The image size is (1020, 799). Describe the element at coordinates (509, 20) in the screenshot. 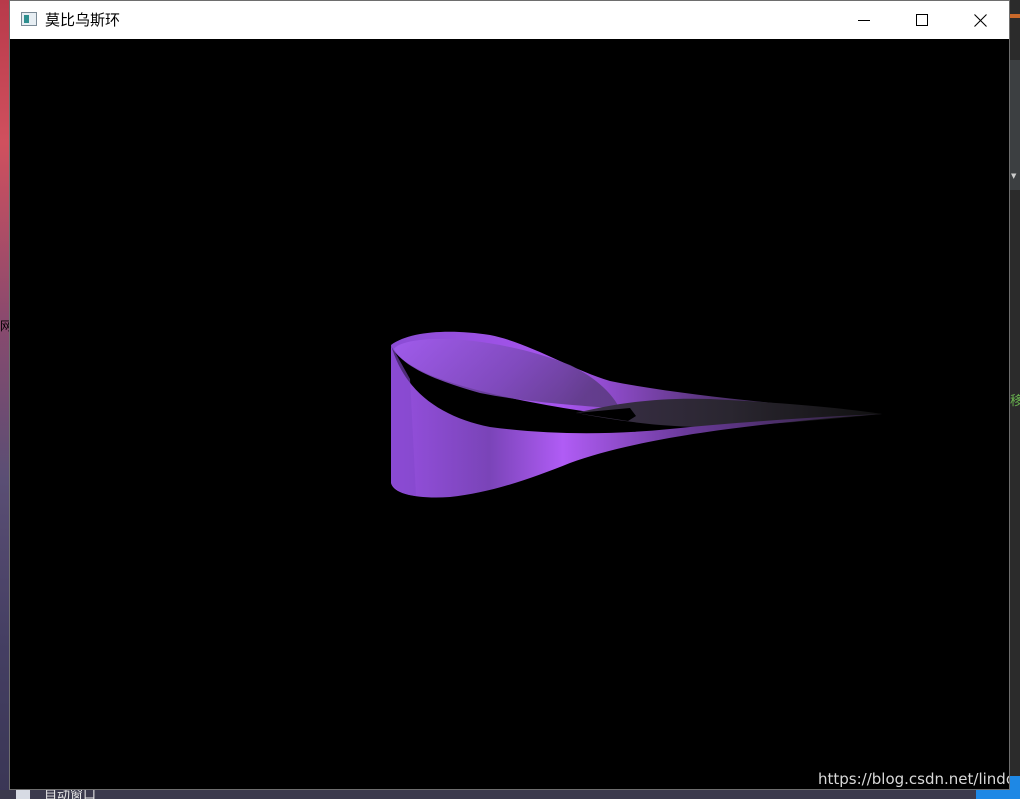

I see `title-bar: 莫比乌斯环` at that location.